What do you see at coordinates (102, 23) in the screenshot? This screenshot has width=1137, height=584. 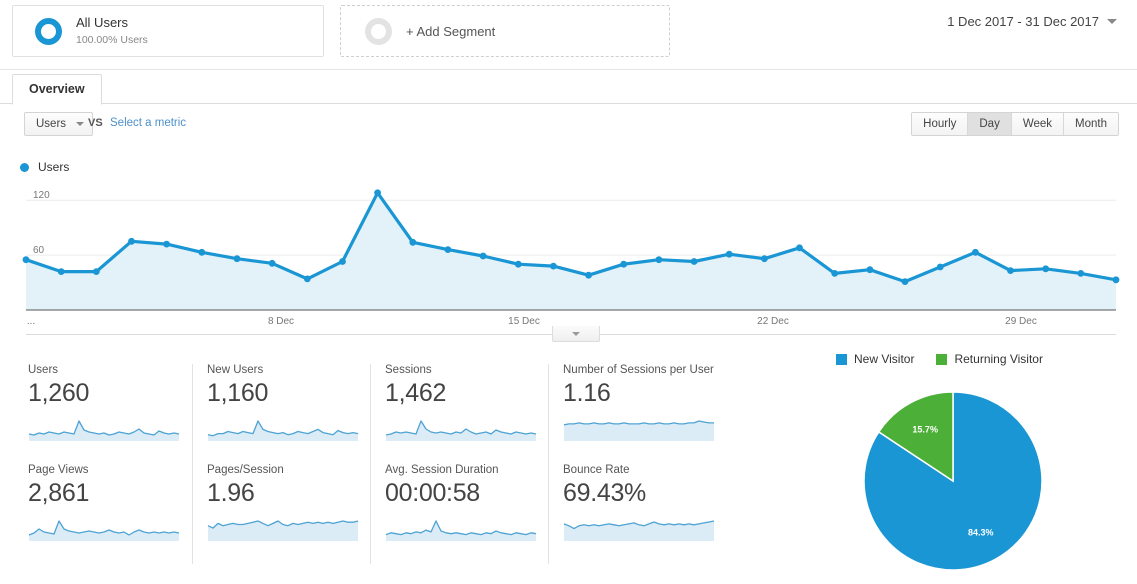 I see `segment-title: All Users` at bounding box center [102, 23].